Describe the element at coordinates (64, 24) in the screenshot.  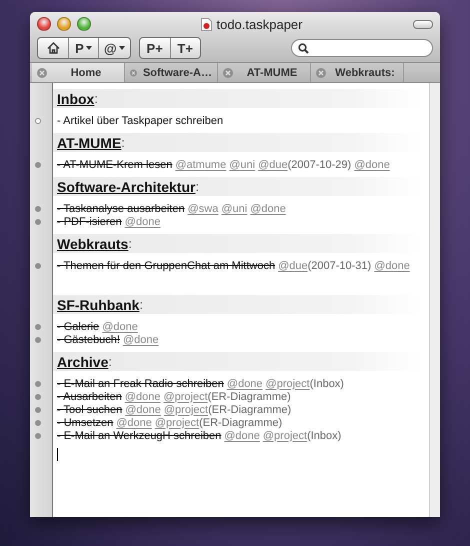
I see `minimize-button` at that location.